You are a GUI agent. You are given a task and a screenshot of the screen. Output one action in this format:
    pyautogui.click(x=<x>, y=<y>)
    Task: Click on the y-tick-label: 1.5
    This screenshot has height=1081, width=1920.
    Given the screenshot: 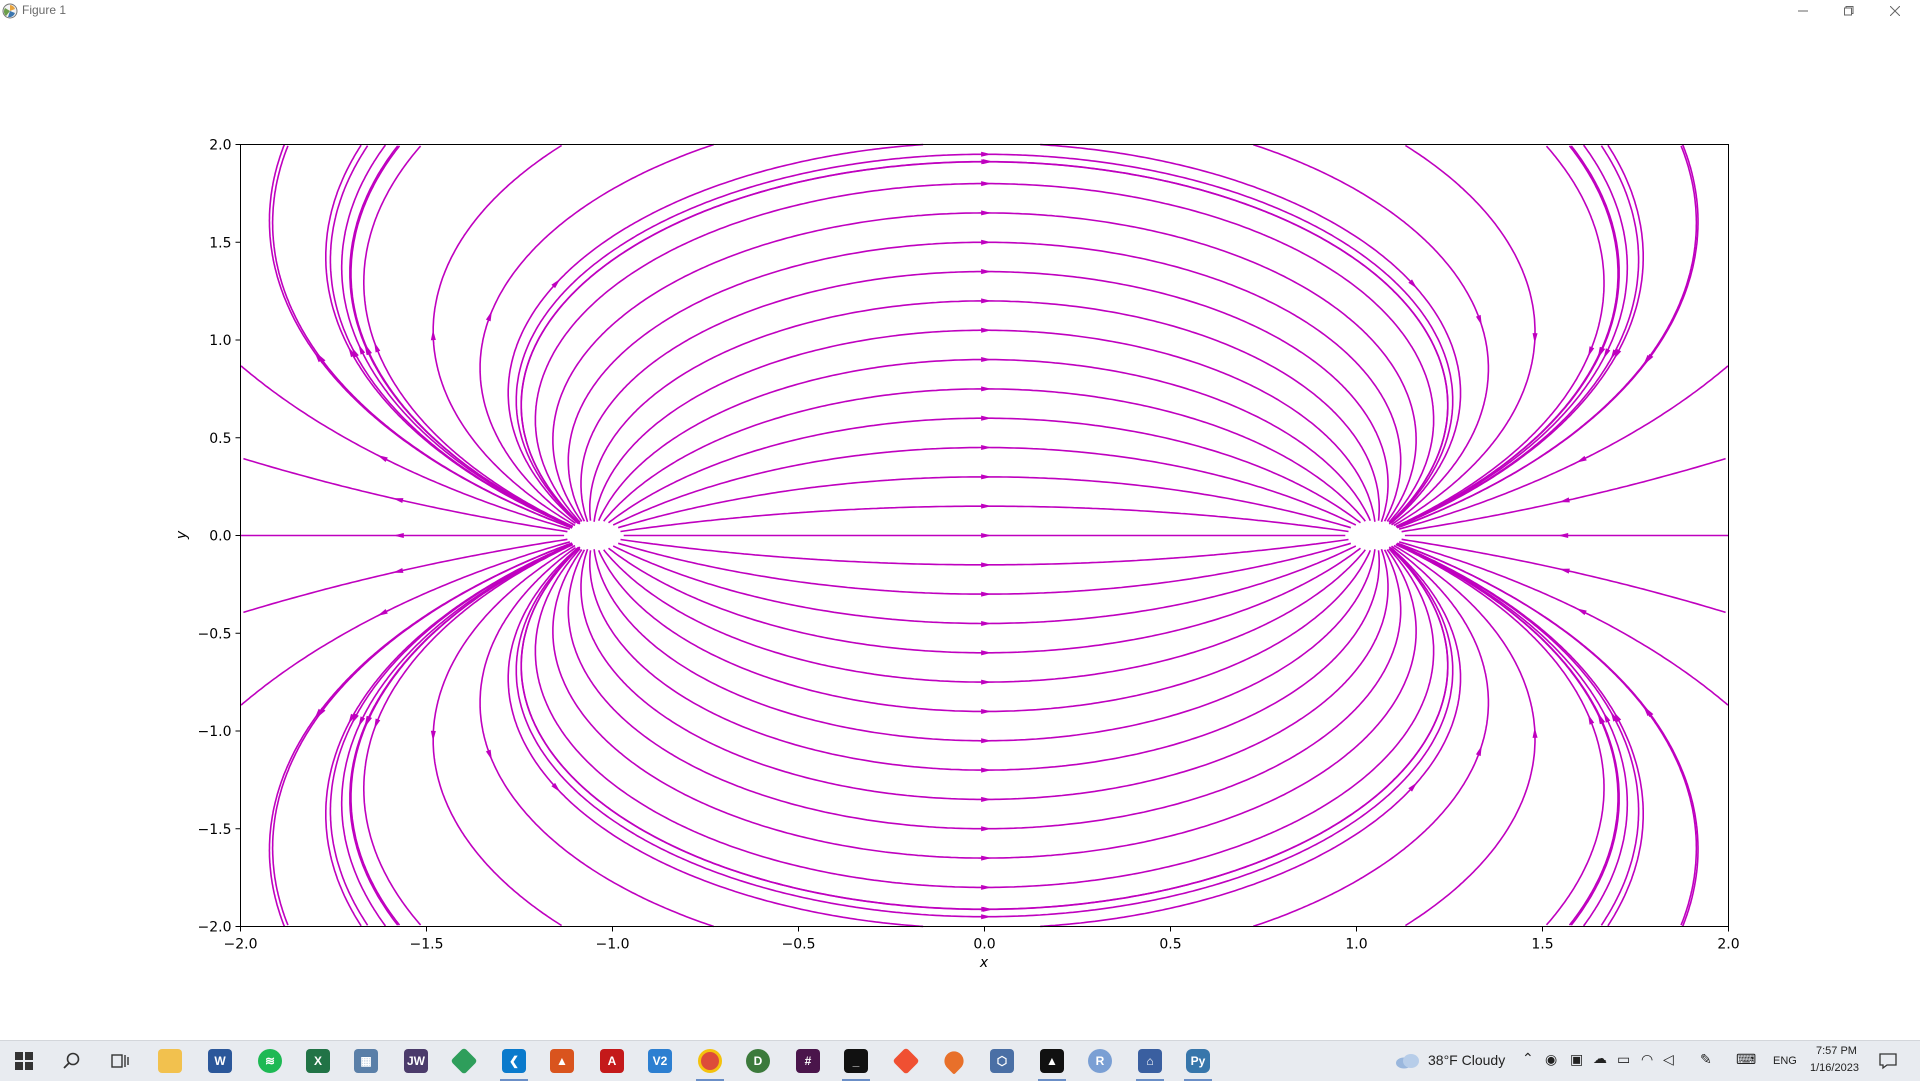 What is the action you would take?
    pyautogui.click(x=220, y=243)
    